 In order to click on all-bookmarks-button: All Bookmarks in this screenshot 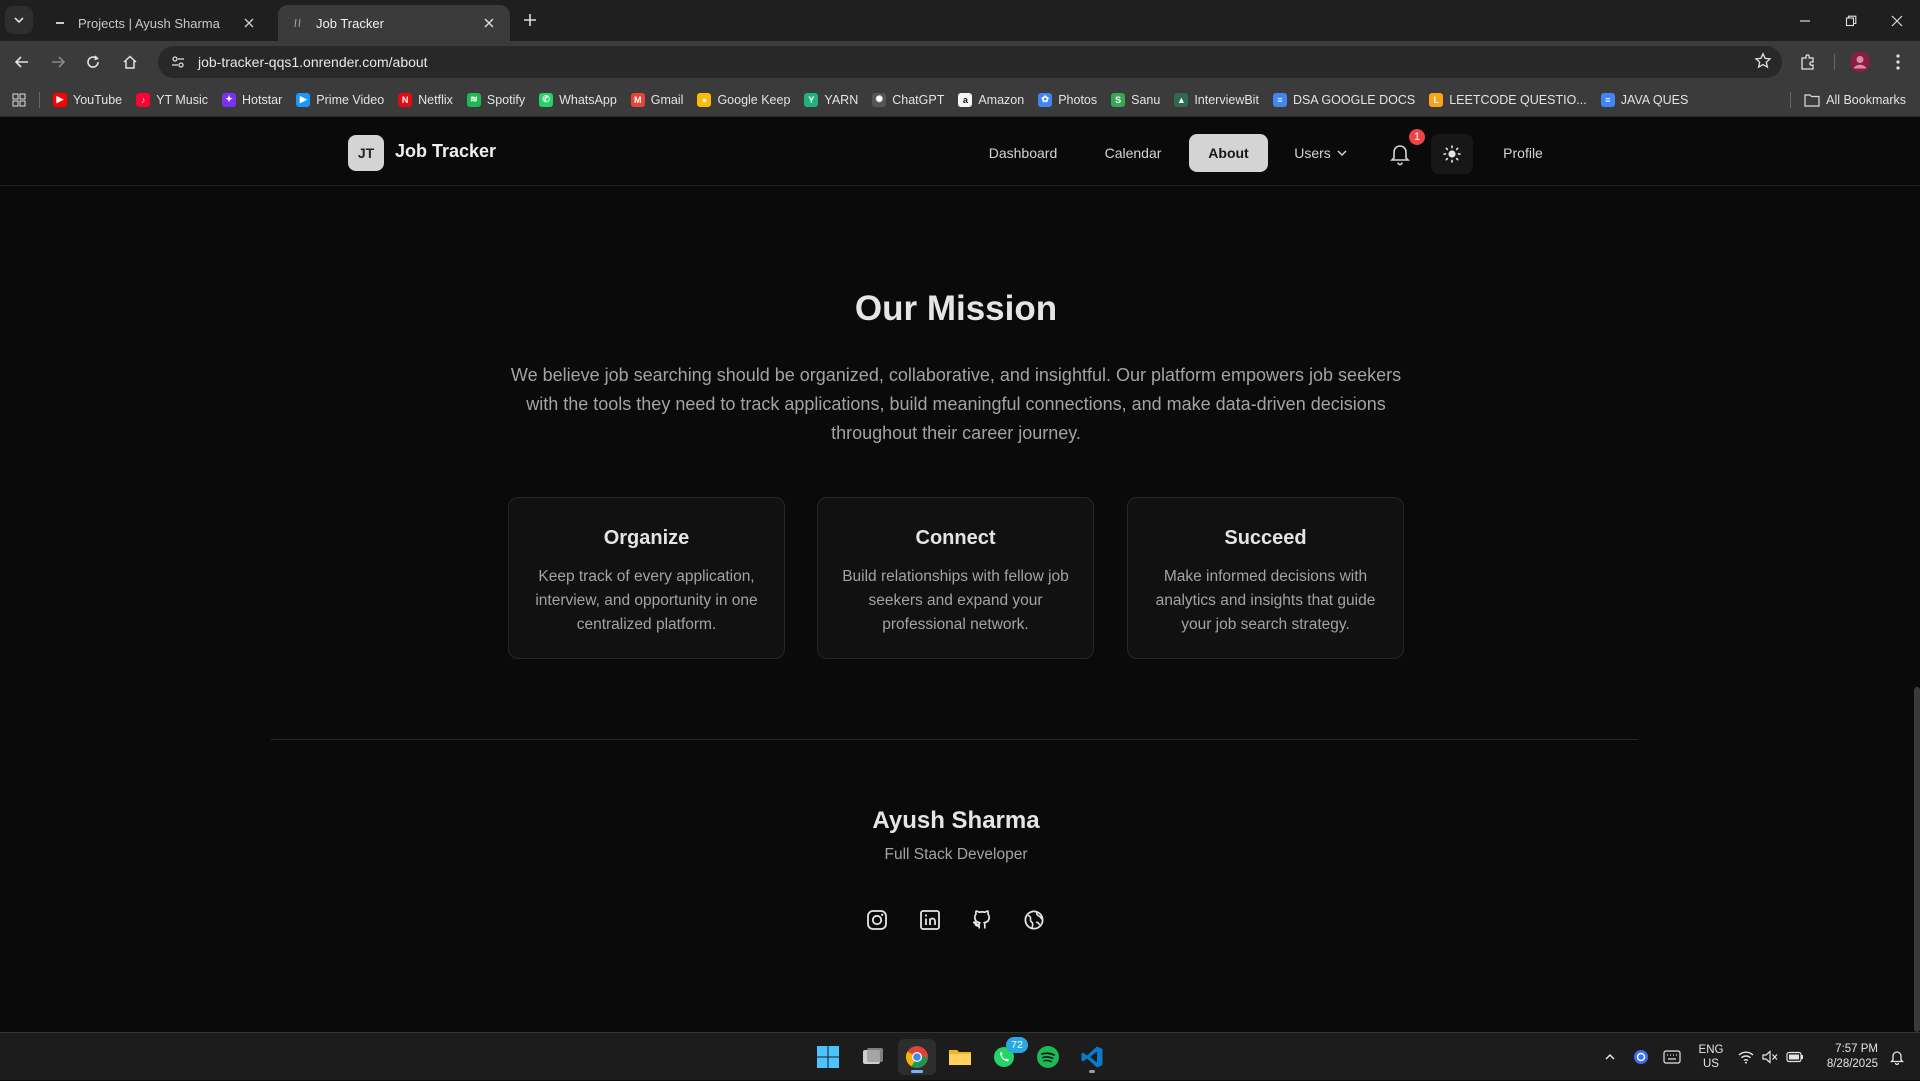, I will do `click(1858, 100)`.